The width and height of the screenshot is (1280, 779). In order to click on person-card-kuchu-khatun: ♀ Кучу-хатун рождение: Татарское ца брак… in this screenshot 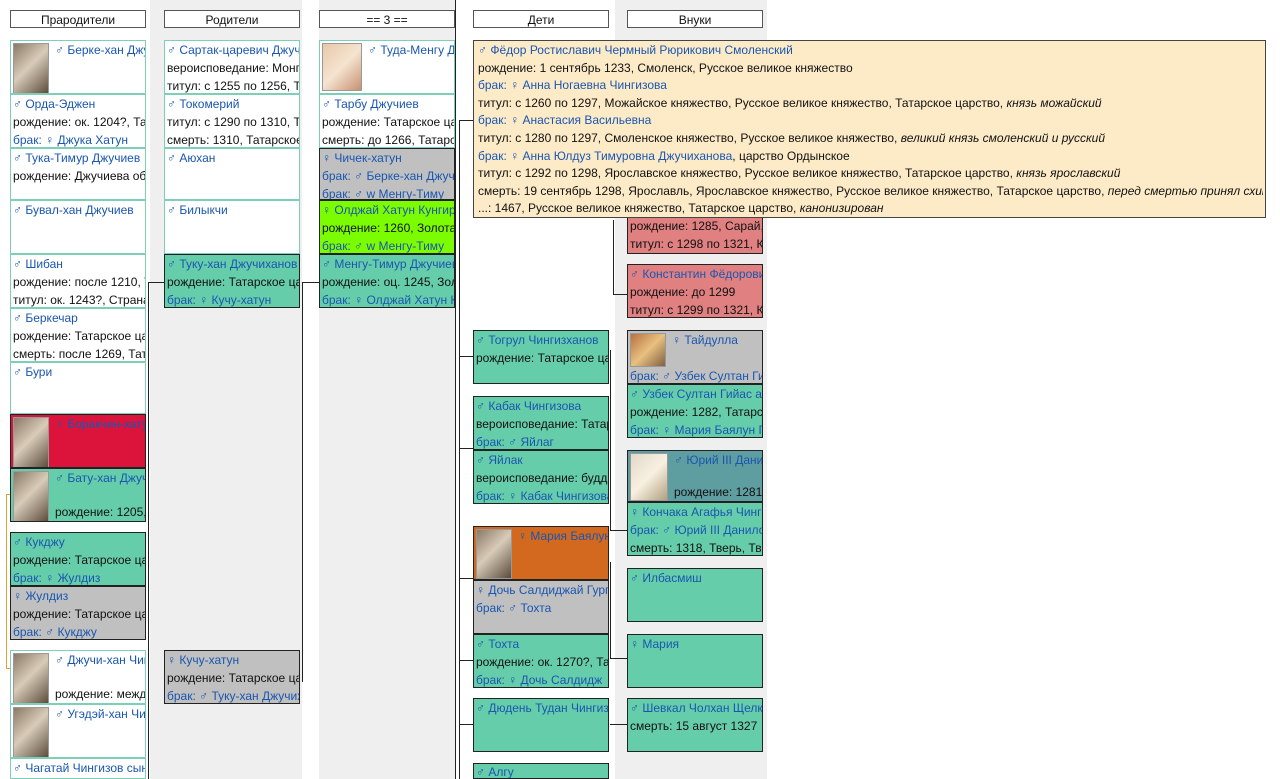, I will do `click(232, 677)`.